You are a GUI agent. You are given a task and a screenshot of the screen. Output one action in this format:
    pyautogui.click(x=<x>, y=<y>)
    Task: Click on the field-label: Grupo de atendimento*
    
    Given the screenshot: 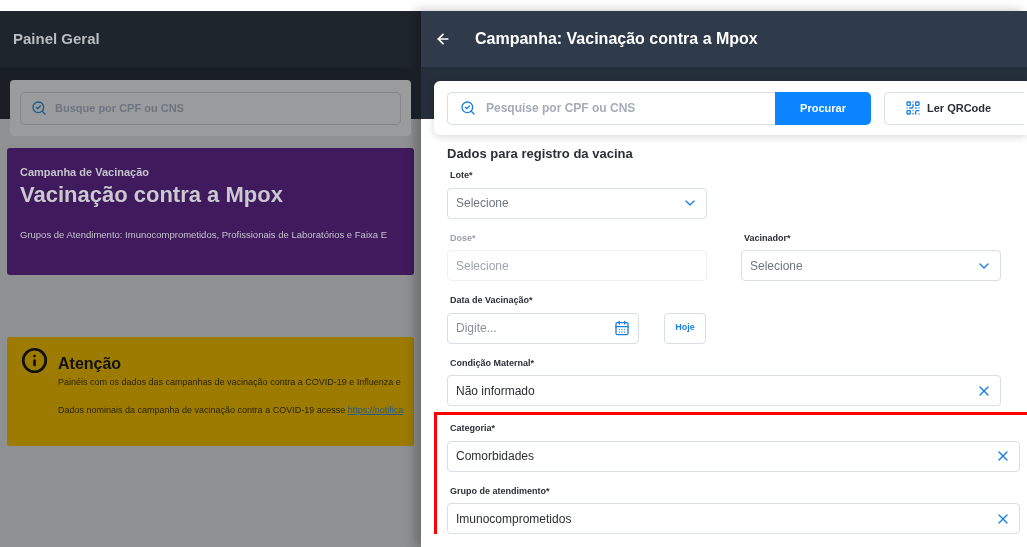 What is the action you would take?
    pyautogui.click(x=500, y=491)
    